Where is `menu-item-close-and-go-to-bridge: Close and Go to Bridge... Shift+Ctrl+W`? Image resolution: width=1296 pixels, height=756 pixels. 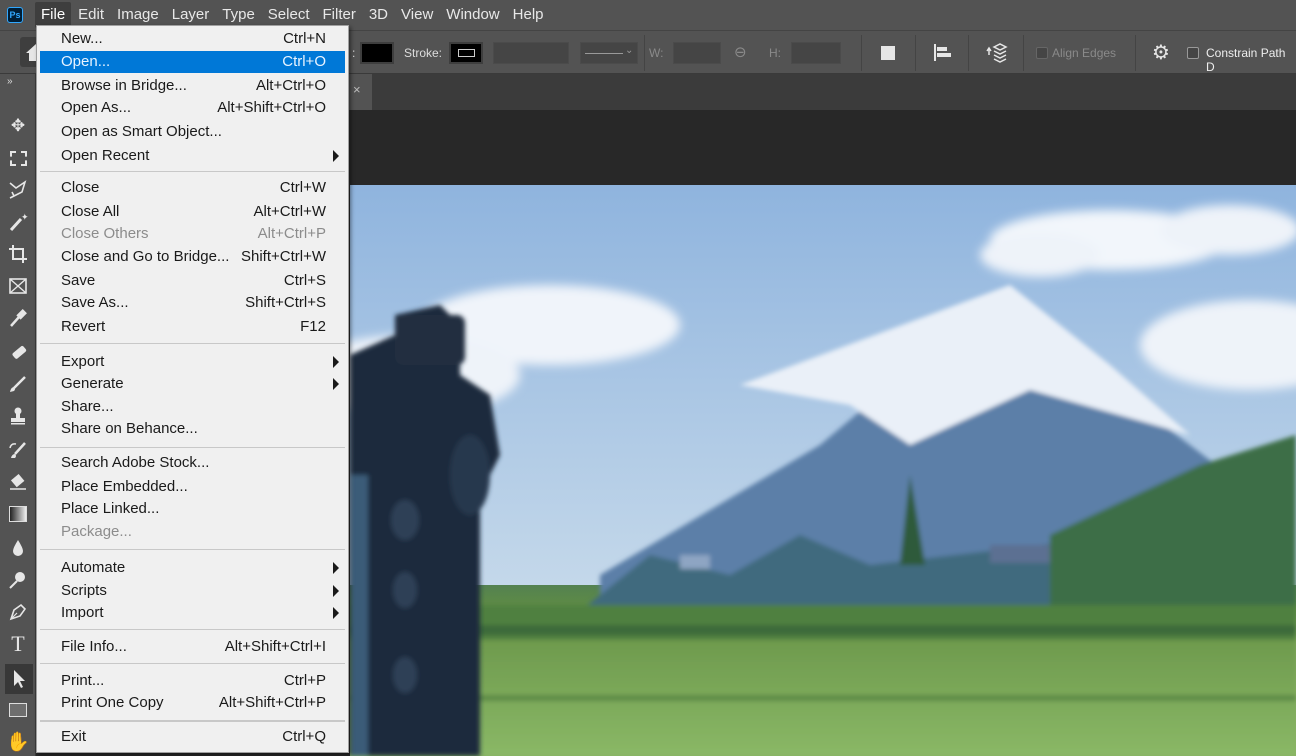
menu-item-close-and-go-to-bridge: Close and Go to Bridge... Shift+Ctrl+W is located at coordinates (192, 257).